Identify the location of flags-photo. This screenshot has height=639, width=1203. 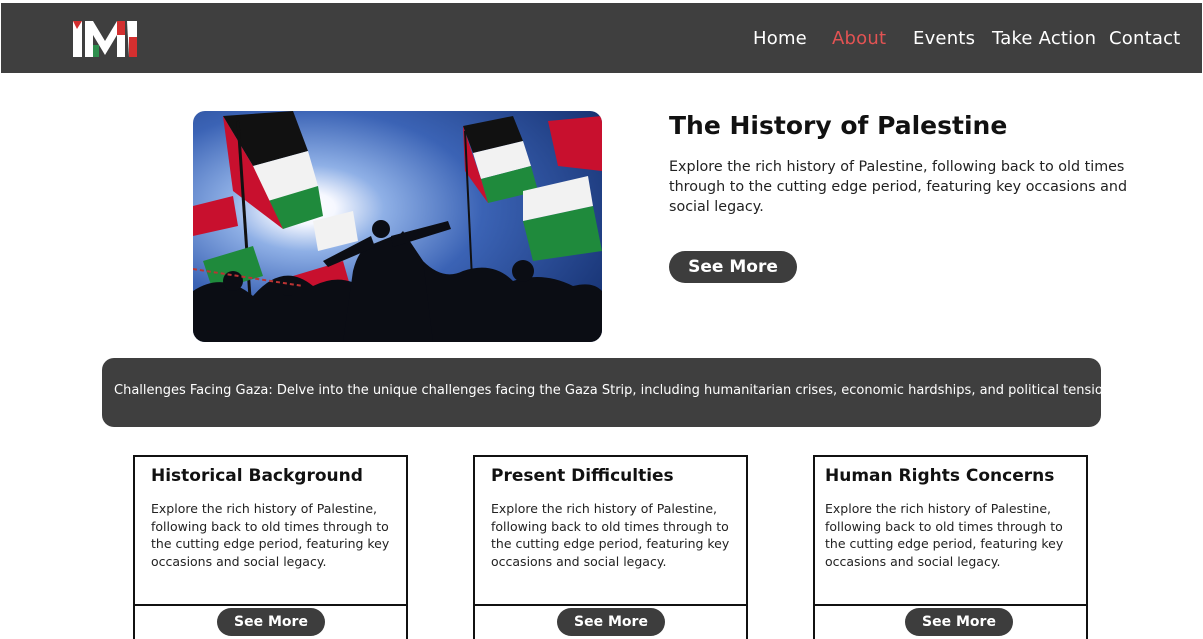
(397, 226).